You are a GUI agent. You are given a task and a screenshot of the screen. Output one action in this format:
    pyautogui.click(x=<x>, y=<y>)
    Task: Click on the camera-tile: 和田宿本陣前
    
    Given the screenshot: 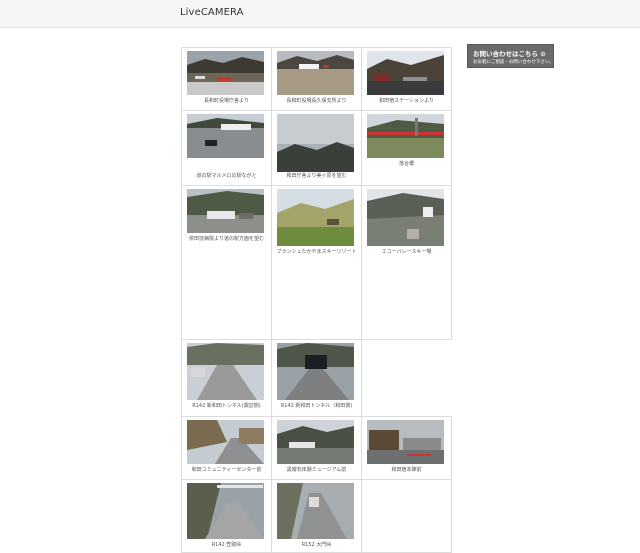 What is the action you would take?
    pyautogui.click(x=406, y=448)
    